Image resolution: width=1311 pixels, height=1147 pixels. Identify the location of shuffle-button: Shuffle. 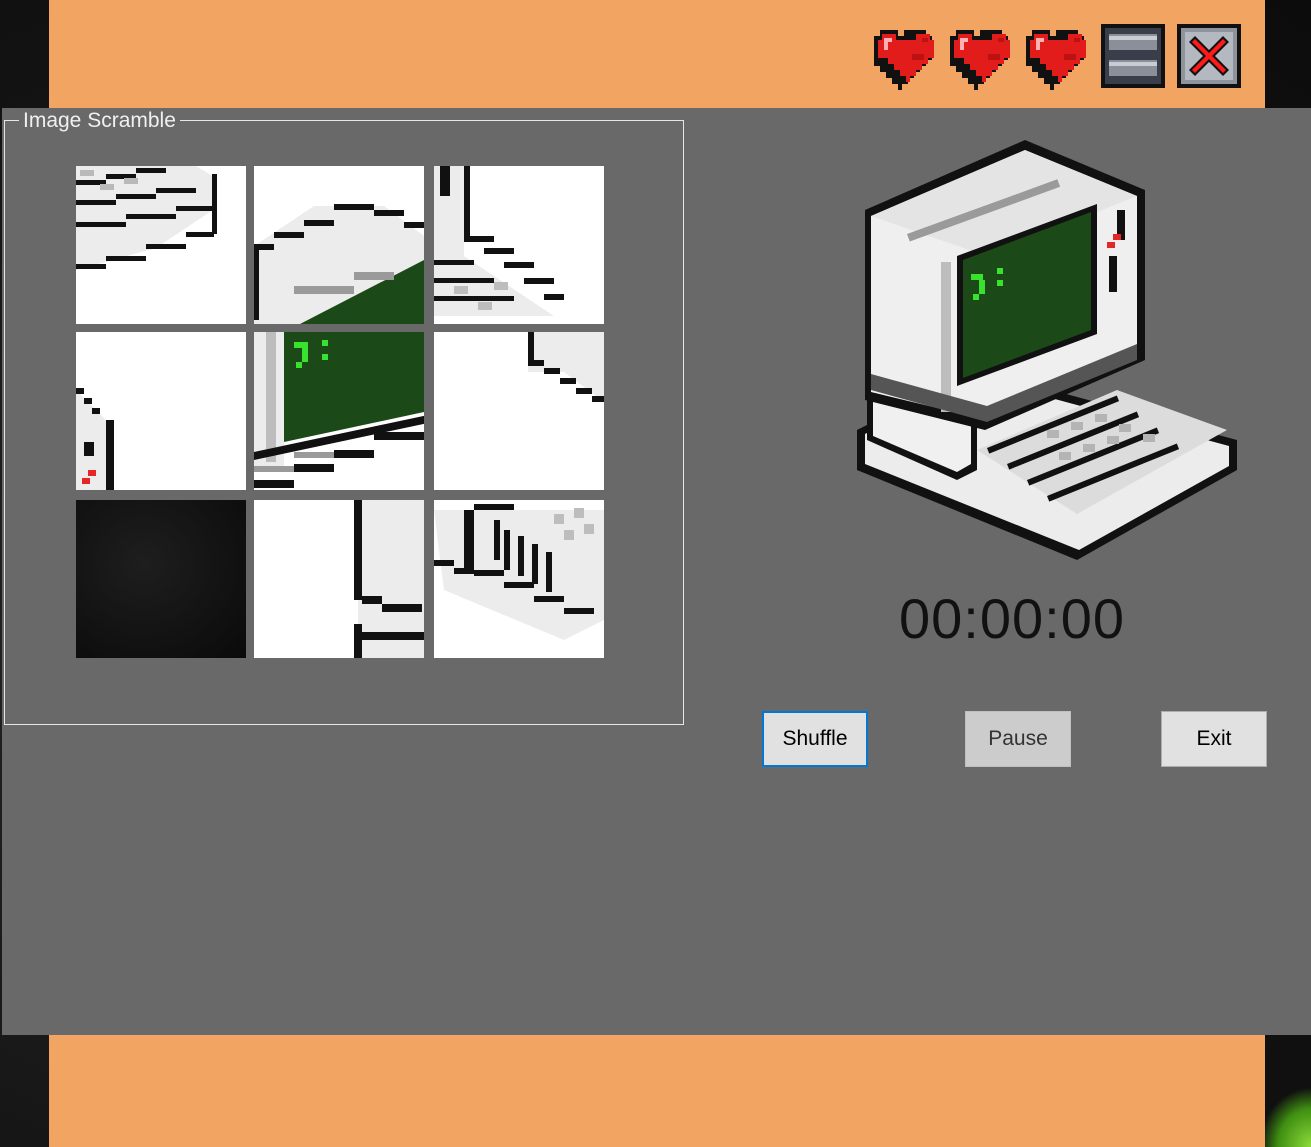
(815, 739).